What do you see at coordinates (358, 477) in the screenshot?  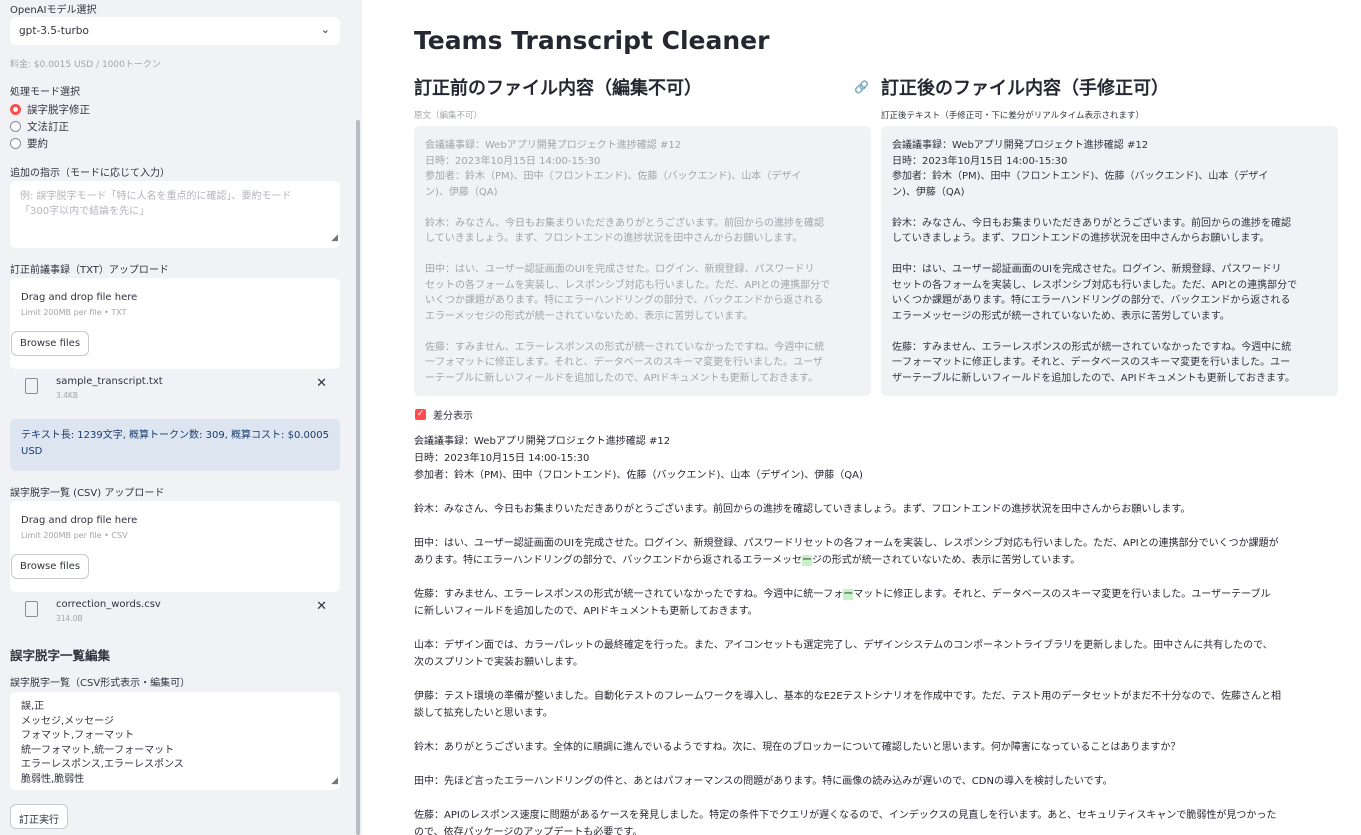 I see `sidebar-scrollbar` at bounding box center [358, 477].